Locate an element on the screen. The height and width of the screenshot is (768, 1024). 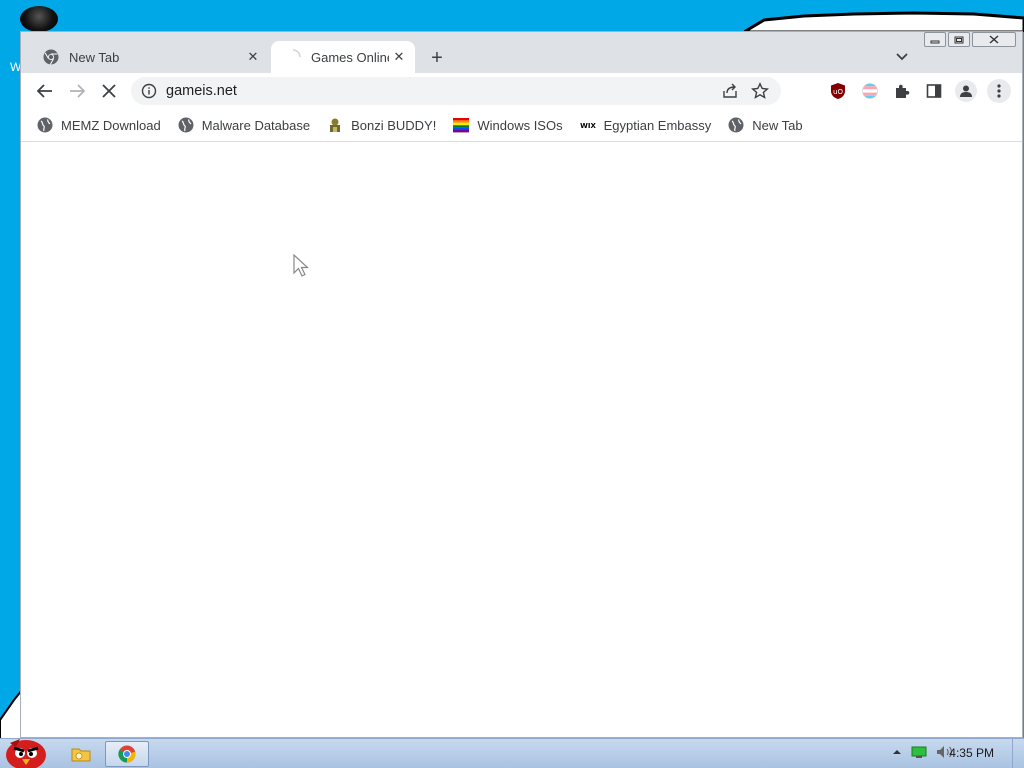
address-bar: gameis.net is located at coordinates (456, 91).